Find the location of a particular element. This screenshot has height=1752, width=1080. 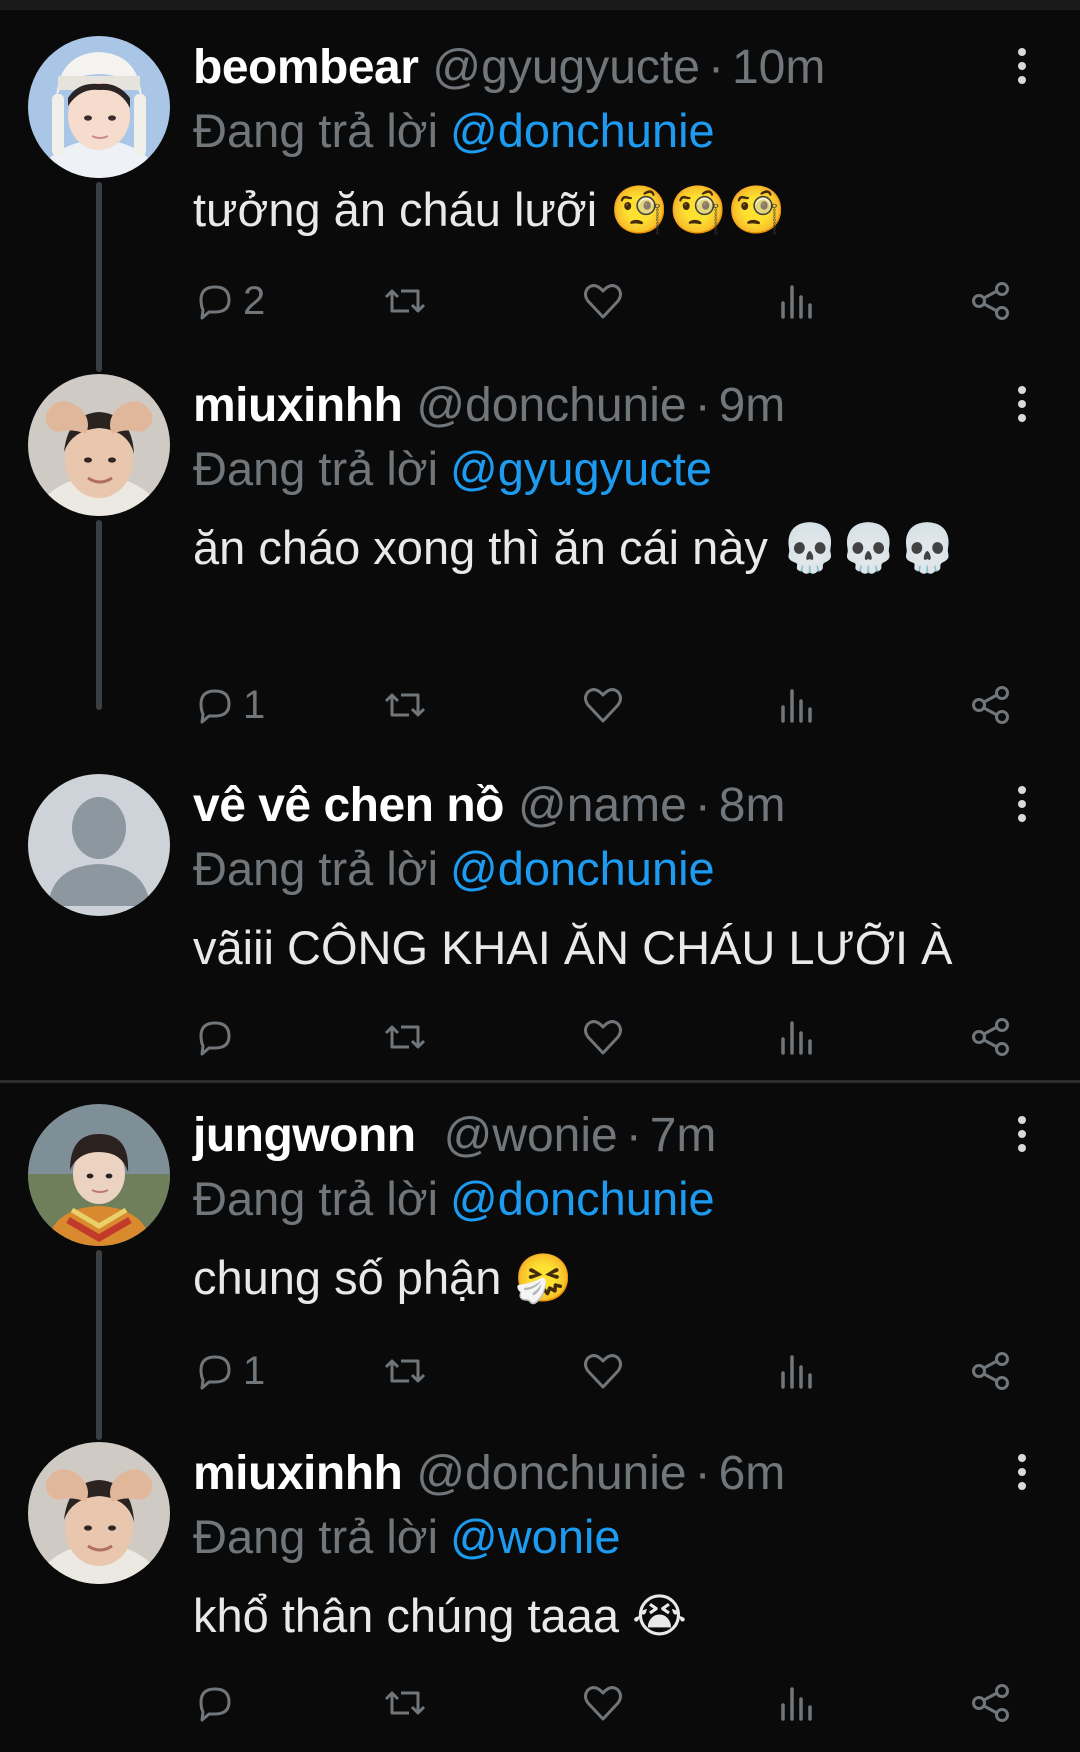

tweet-text: ăn cháo xong thì ăn cái này 💀💀💀 is located at coordinates (575, 547).